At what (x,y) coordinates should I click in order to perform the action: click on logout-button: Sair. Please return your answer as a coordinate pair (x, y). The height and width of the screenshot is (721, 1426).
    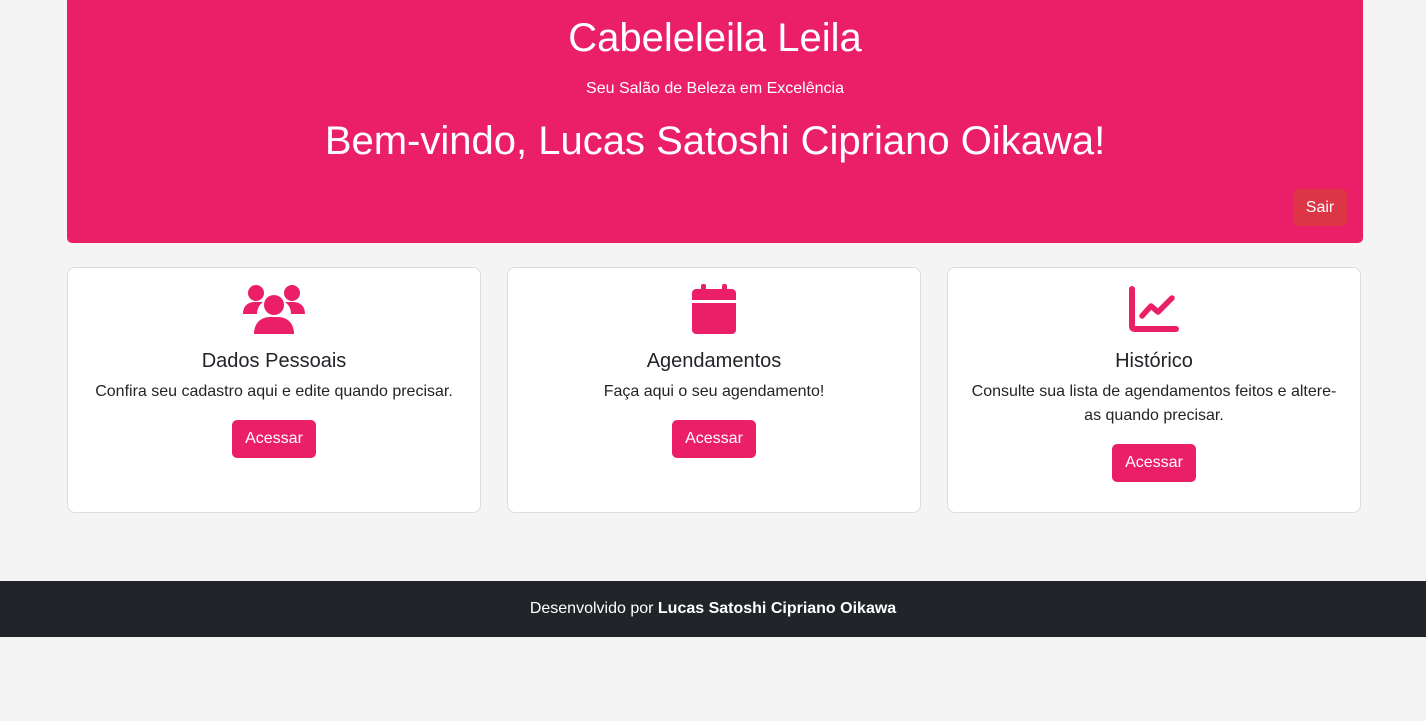
    Looking at the image, I should click on (1320, 207).